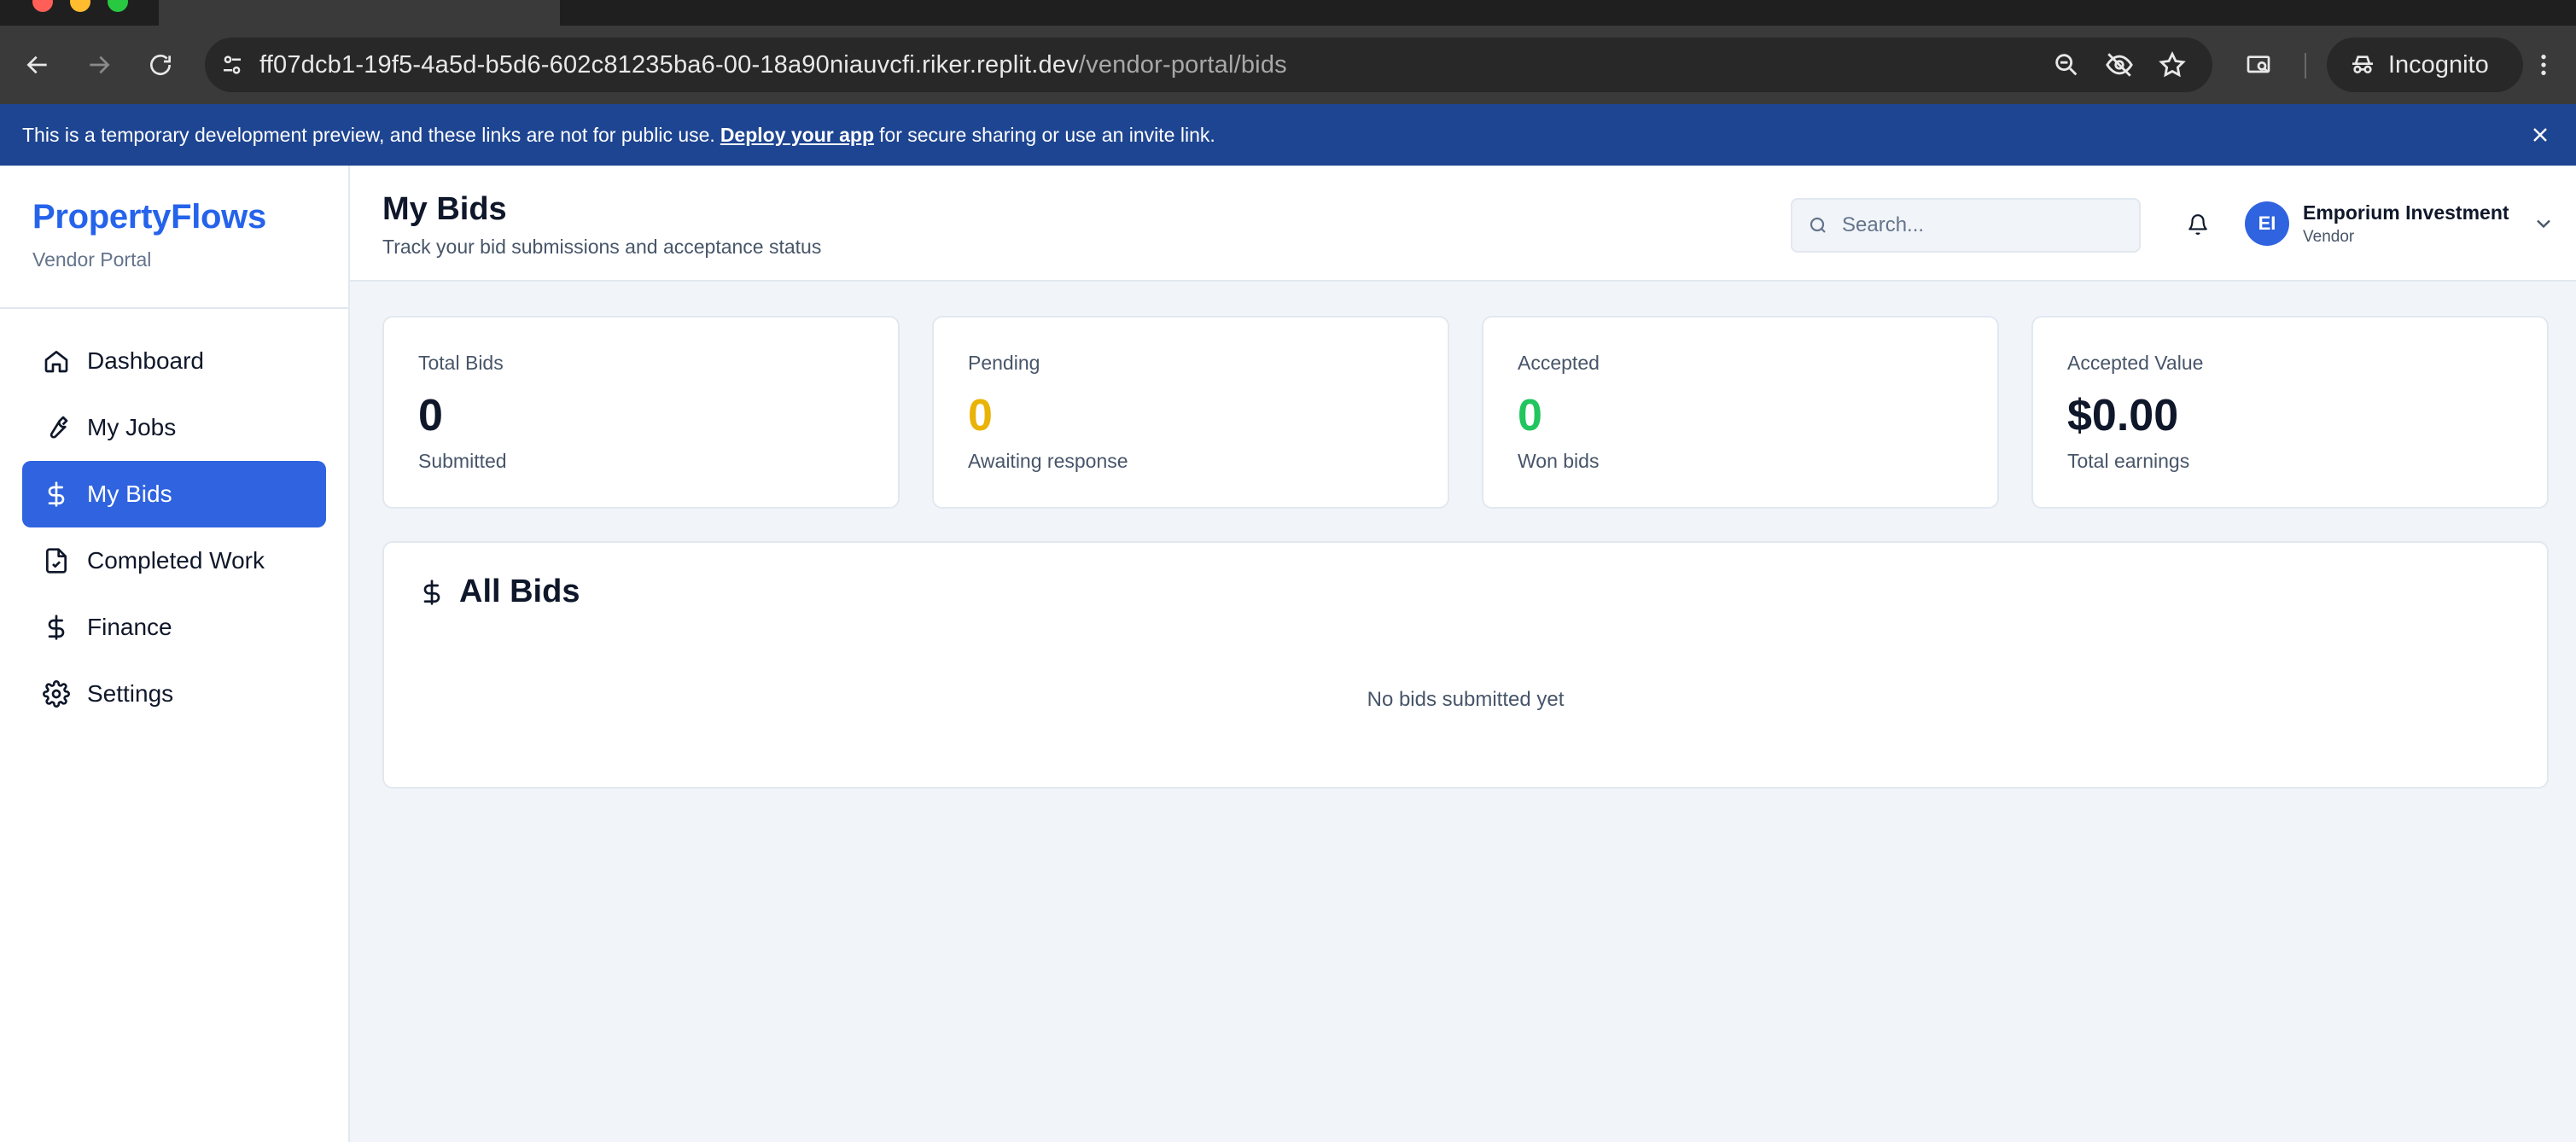  I want to click on site-info-button, so click(232, 65).